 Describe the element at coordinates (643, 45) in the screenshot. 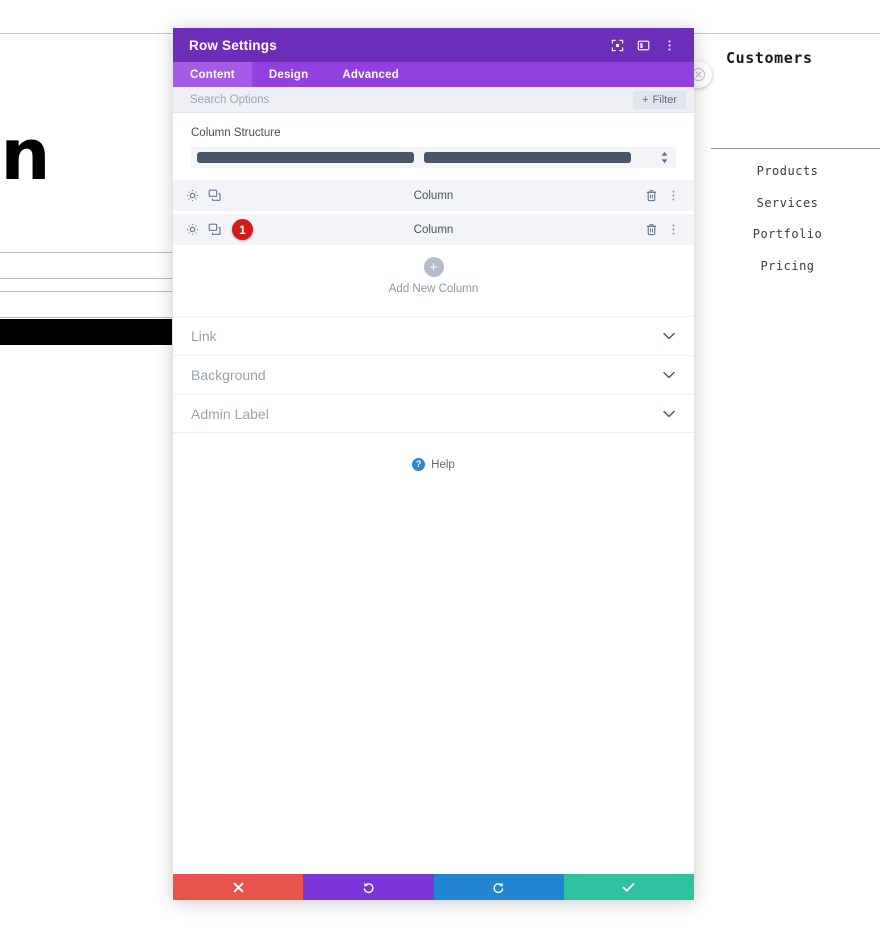

I see `layout-panel-icon` at that location.